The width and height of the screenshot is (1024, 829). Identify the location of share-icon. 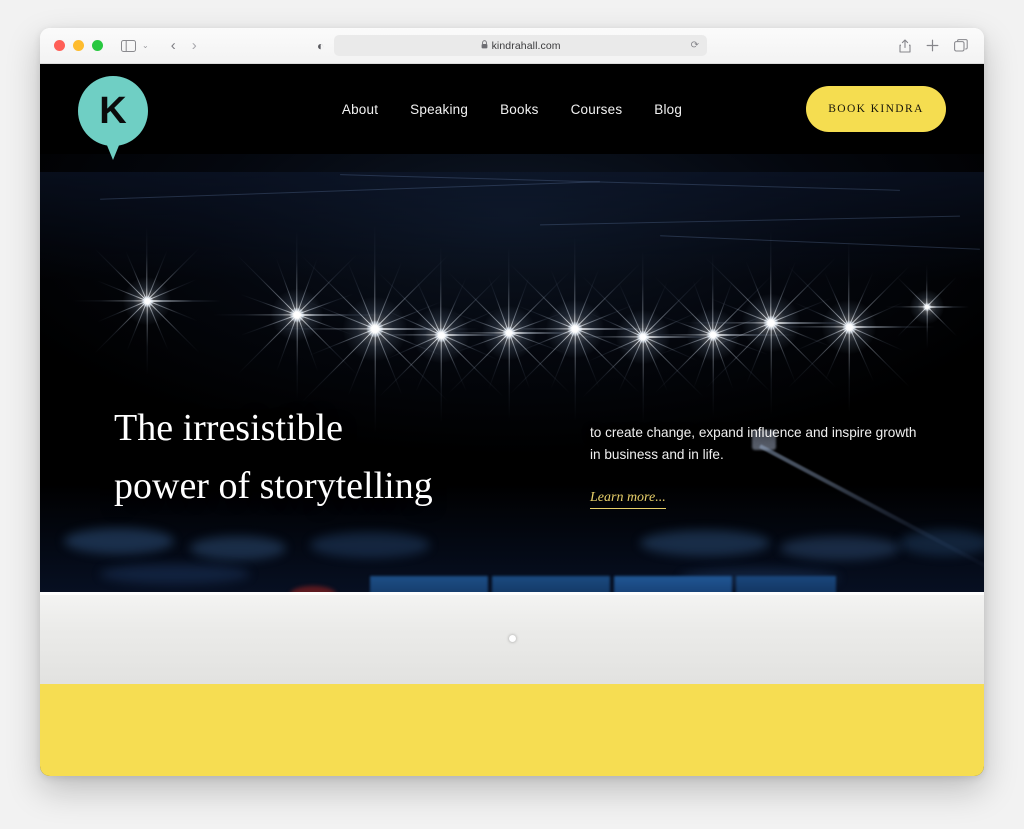
(905, 45).